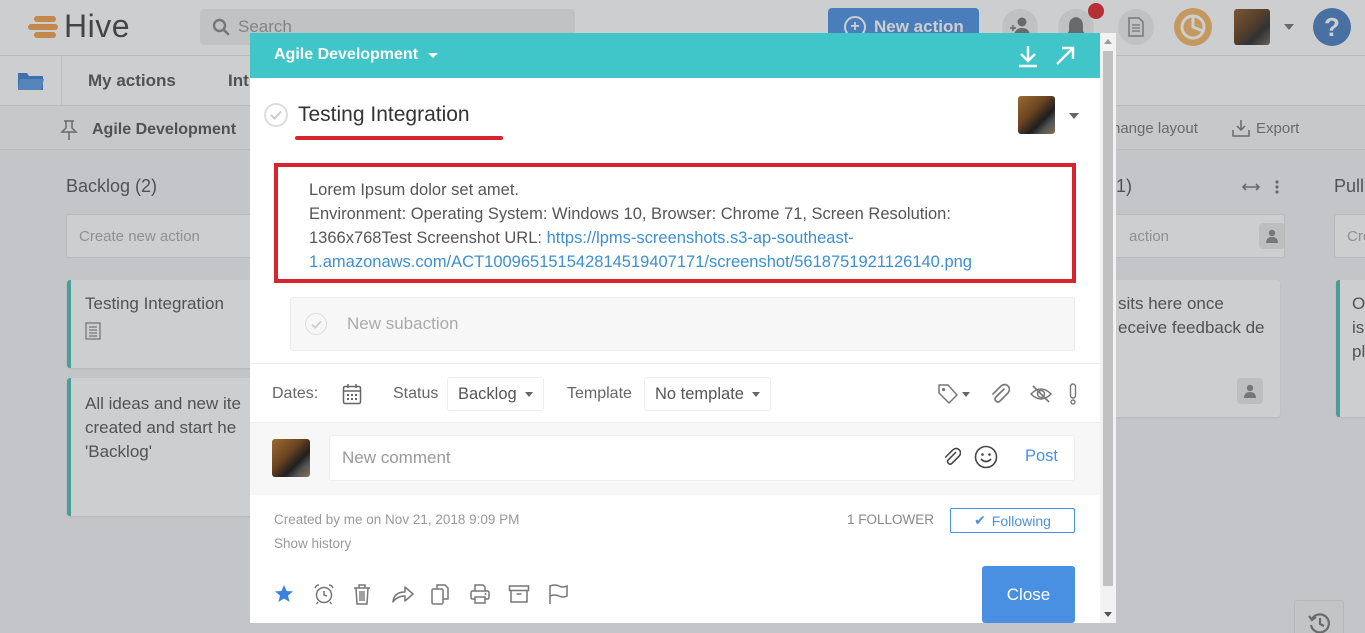 This screenshot has height=633, width=1365. What do you see at coordinates (399, 138) in the screenshot?
I see `title-highlight-underline` at bounding box center [399, 138].